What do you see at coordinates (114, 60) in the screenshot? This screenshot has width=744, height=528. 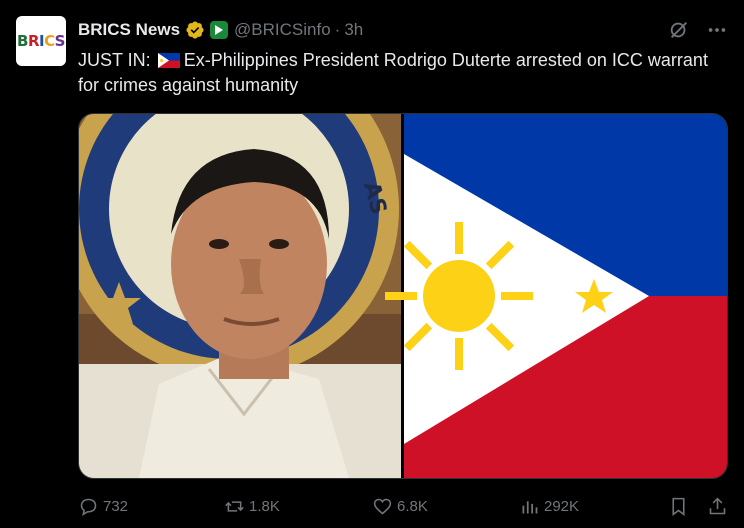 I see `tweet-prefix: JUST IN:` at bounding box center [114, 60].